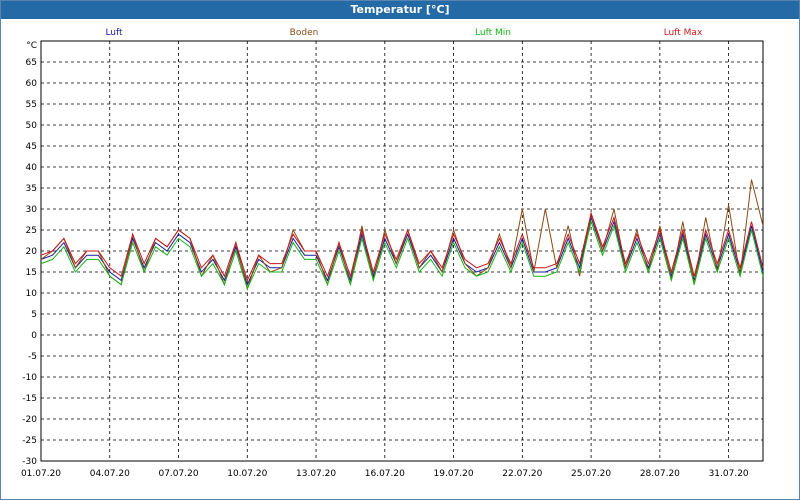 The height and width of the screenshot is (501, 800). What do you see at coordinates (729, 474) in the screenshot?
I see `x-tick-label: 31.07.20` at bounding box center [729, 474].